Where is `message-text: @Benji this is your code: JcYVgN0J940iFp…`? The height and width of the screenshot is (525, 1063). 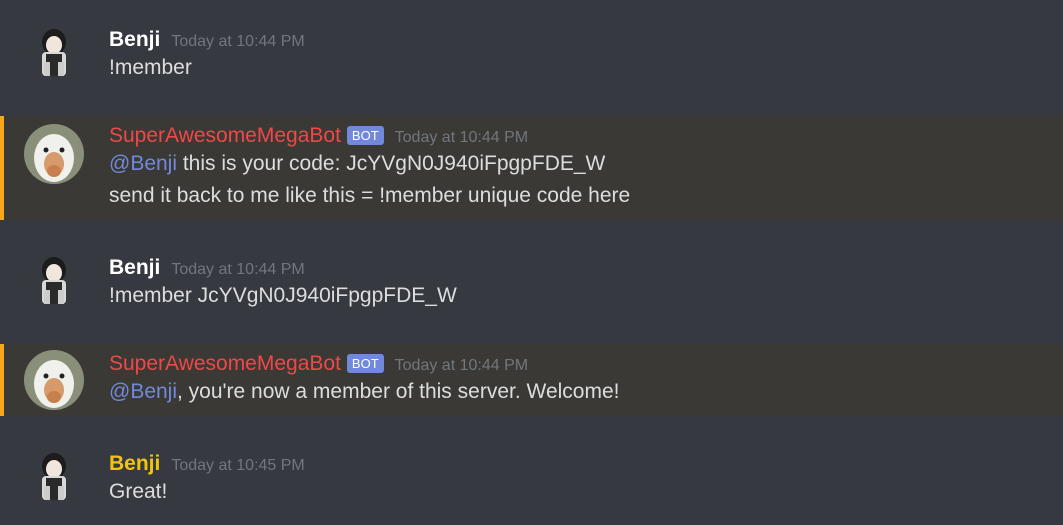
message-text: @Benji this is your code: JcYVgN0J940iFp… is located at coordinates (369, 164).